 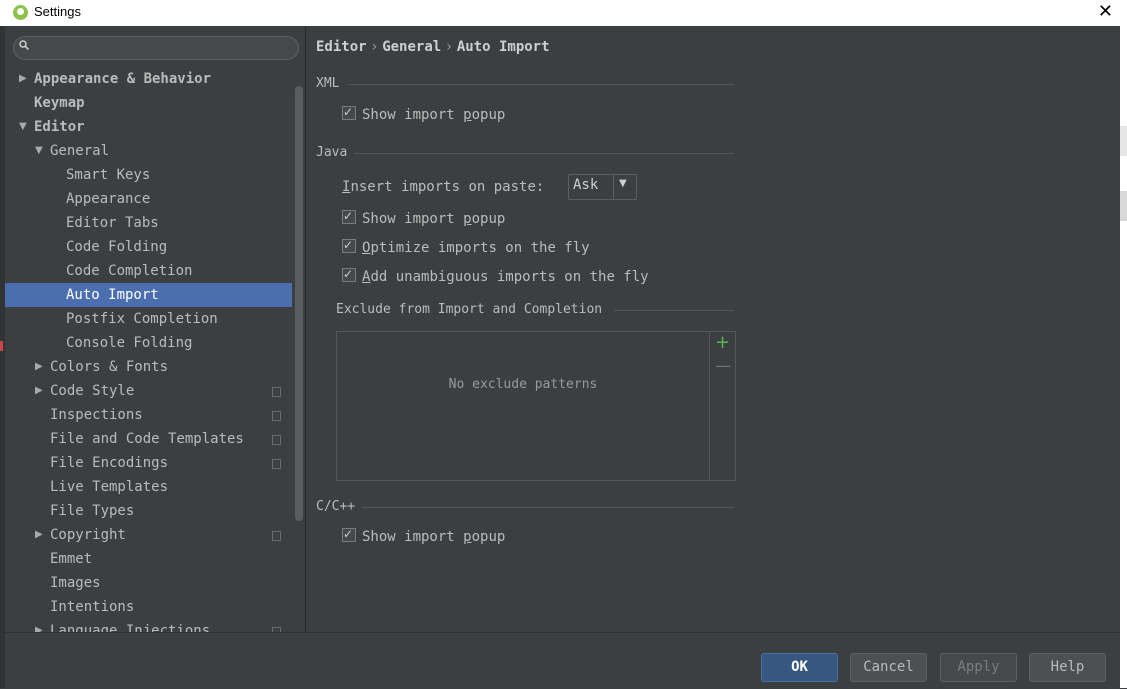 I want to click on tree-item-live-templates: Live Templates, so click(x=148, y=487).